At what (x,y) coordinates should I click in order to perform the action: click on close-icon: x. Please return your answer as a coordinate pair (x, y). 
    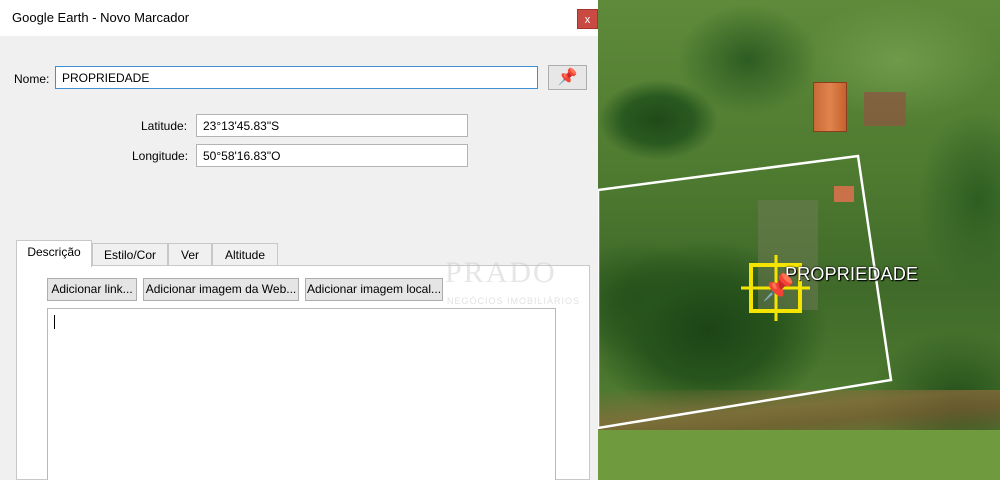
    Looking at the image, I should click on (587, 20).